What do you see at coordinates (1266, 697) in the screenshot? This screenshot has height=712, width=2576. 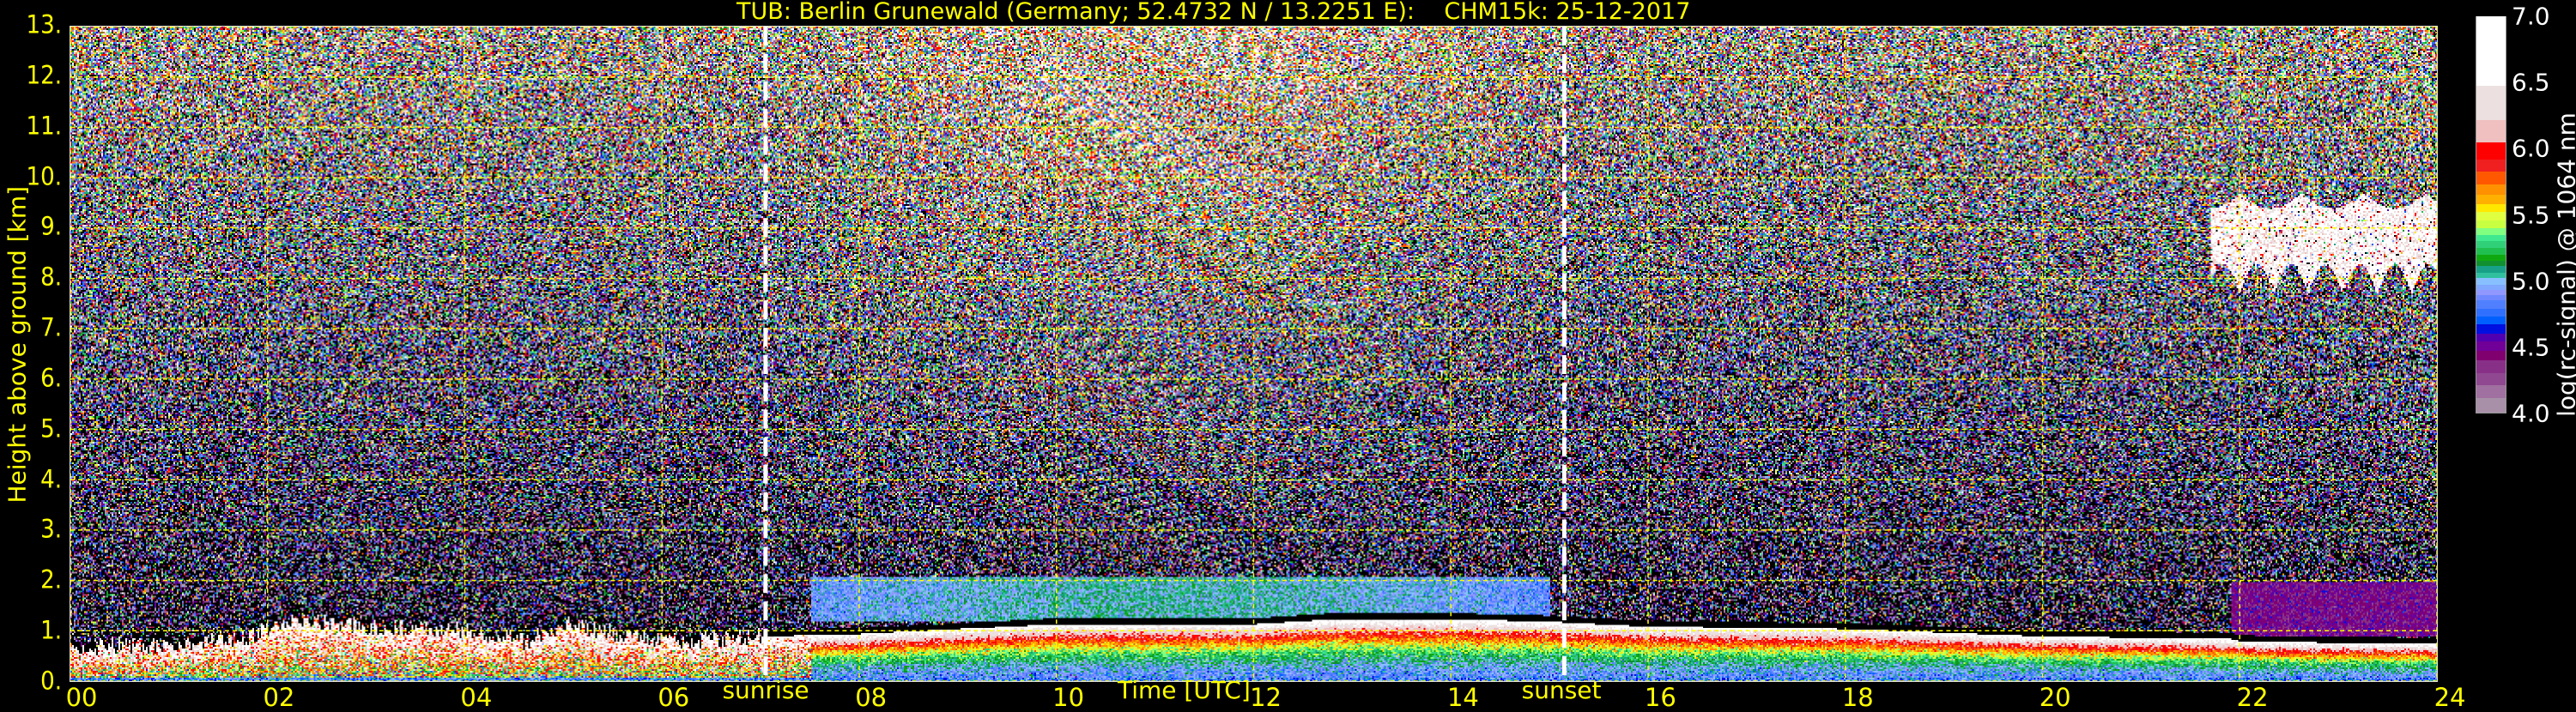 I see `x-tick-label: 12` at bounding box center [1266, 697].